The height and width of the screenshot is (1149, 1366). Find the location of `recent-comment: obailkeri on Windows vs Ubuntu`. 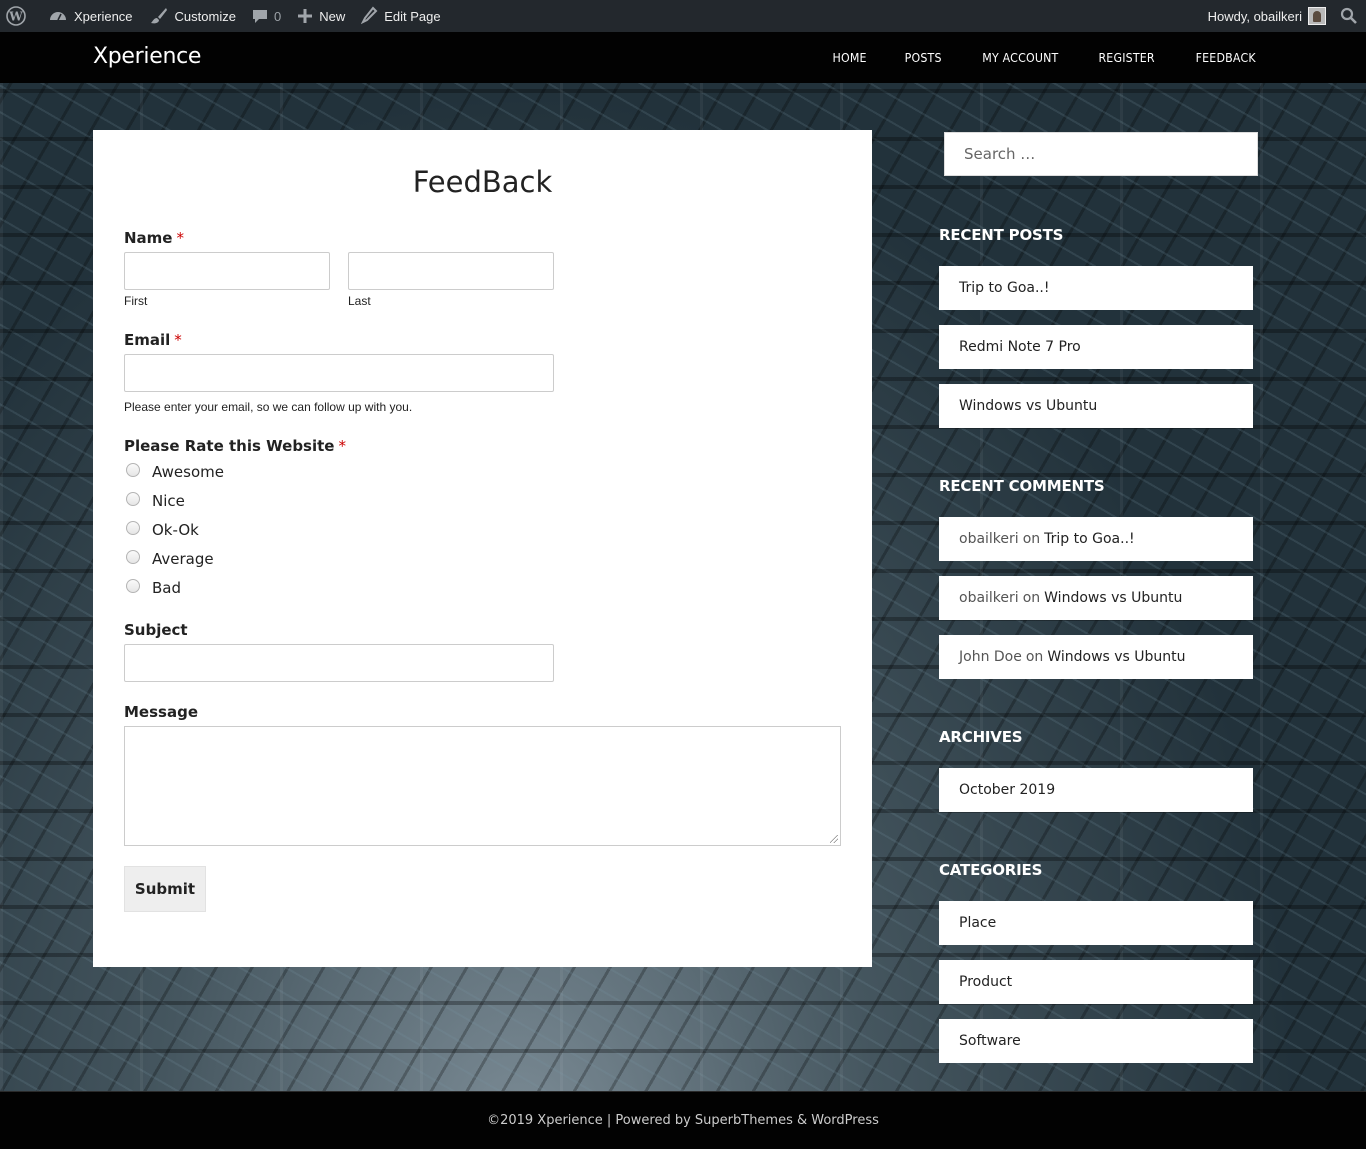

recent-comment: obailkeri on Windows vs Ubuntu is located at coordinates (1096, 598).